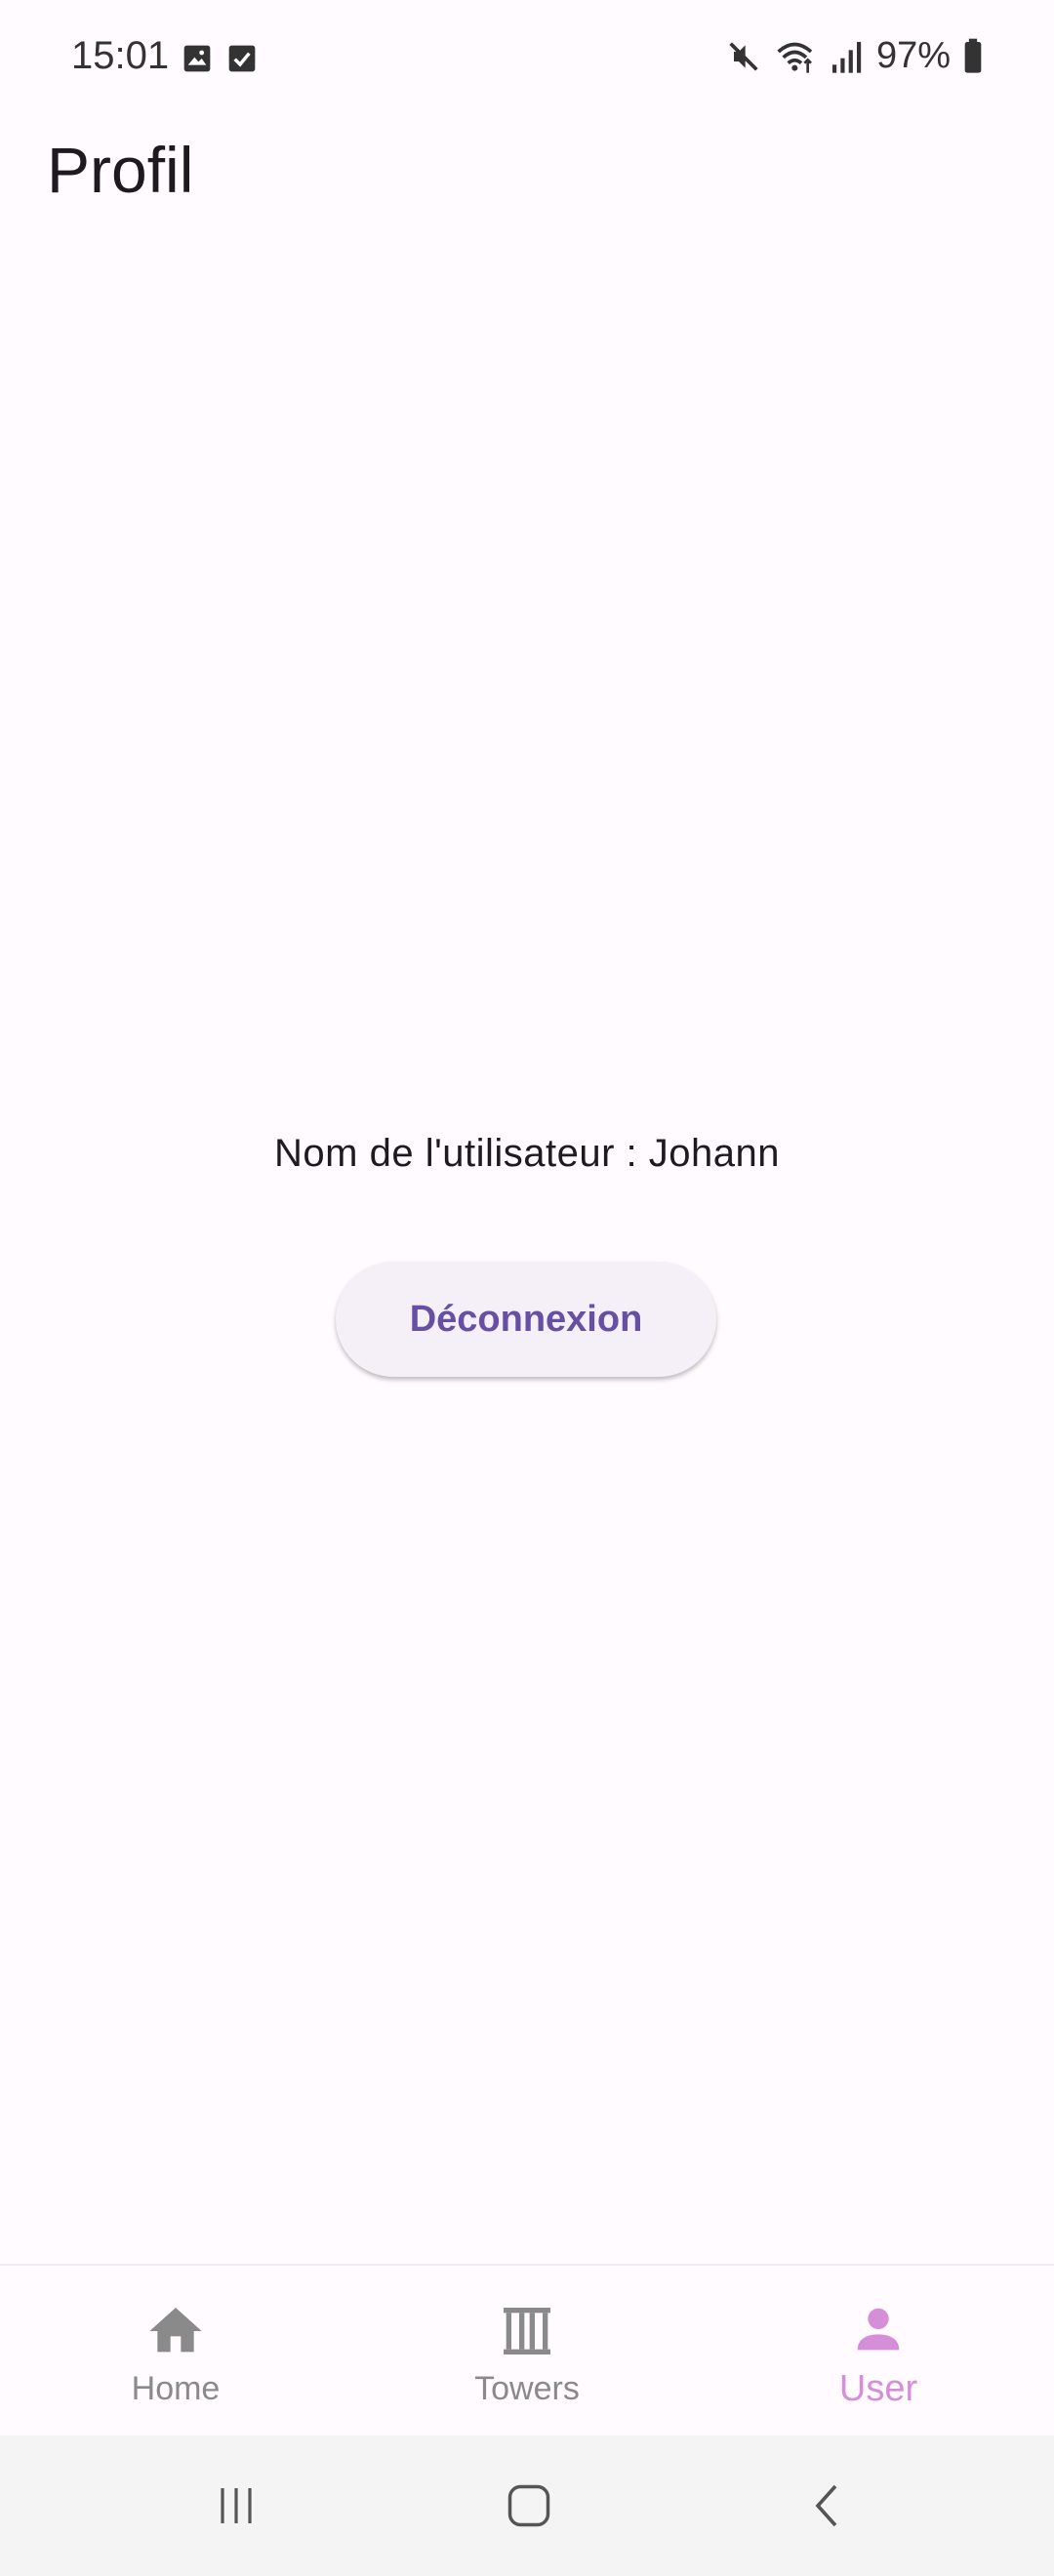  Describe the element at coordinates (744, 56) in the screenshot. I see `mute-icon` at that location.